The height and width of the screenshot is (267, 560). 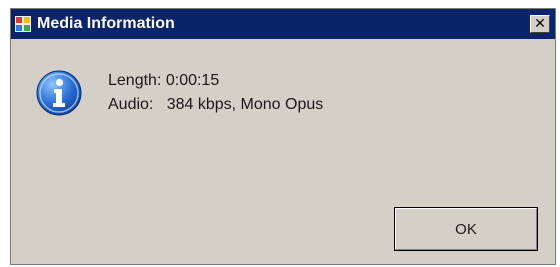 I want to click on audio-label: Audio:, so click(x=131, y=104).